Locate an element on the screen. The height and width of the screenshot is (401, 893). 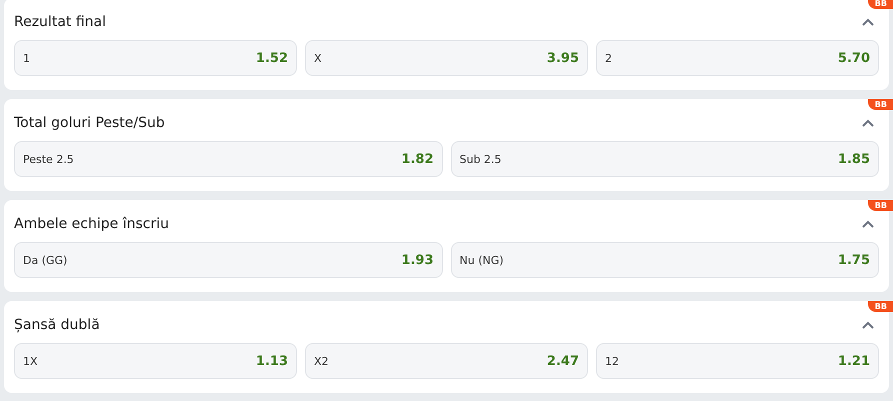
market-title: Șansă dublă is located at coordinates (57, 325).